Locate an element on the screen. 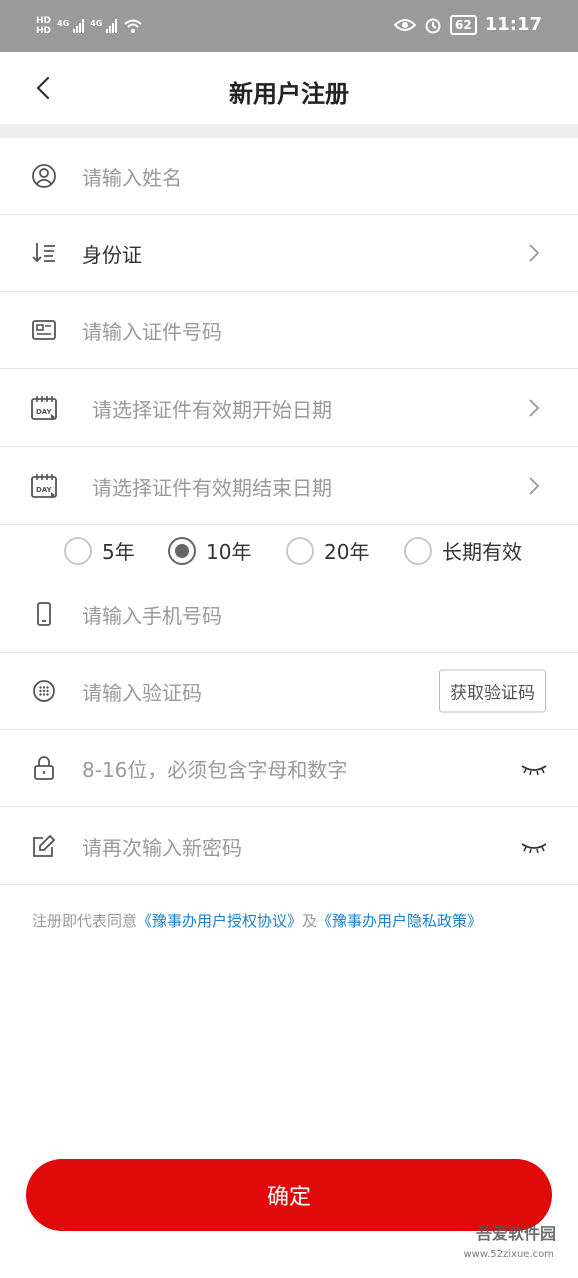 This screenshot has width=578, height=1278. watermark-name: 吾爱软件园 is located at coordinates (515, 1233).